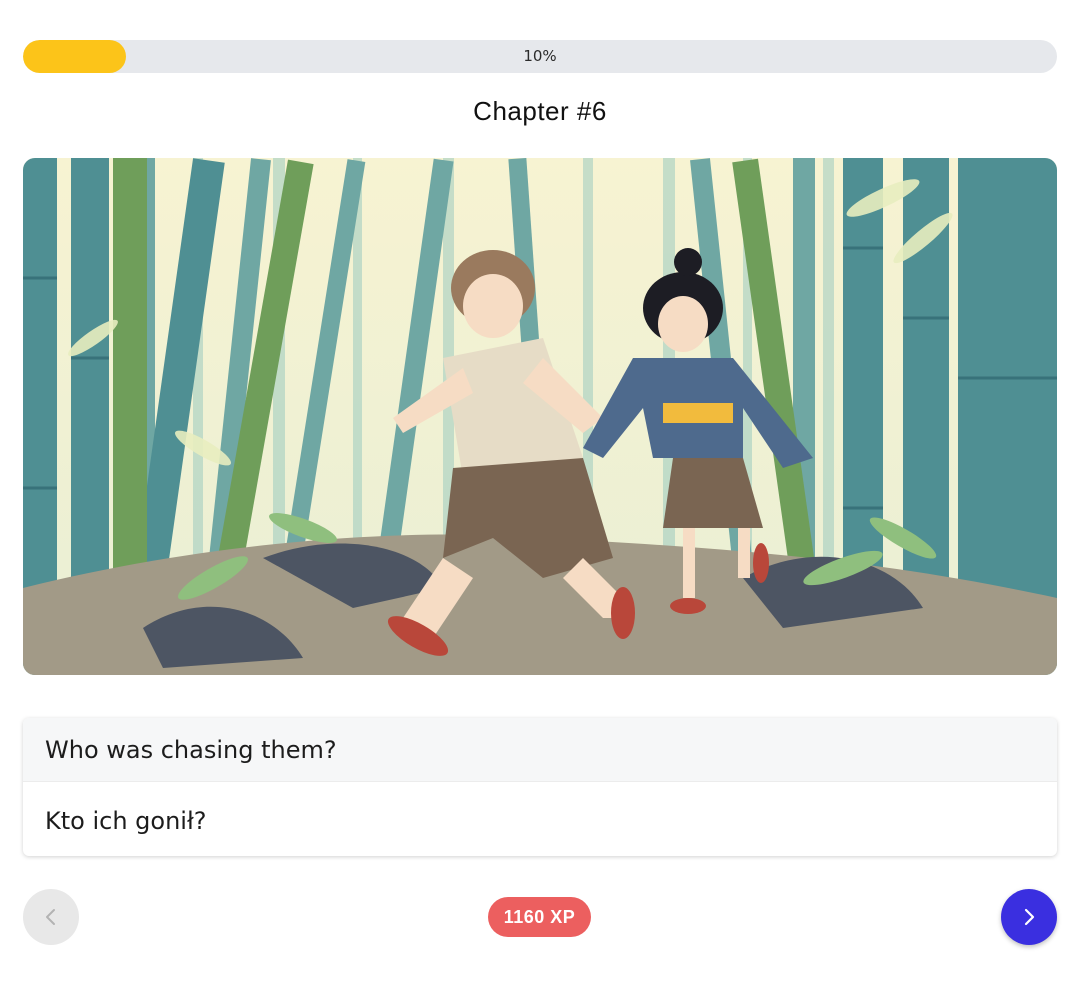 The image size is (1080, 983). I want to click on chapter-title: Chapter #6, so click(540, 111).